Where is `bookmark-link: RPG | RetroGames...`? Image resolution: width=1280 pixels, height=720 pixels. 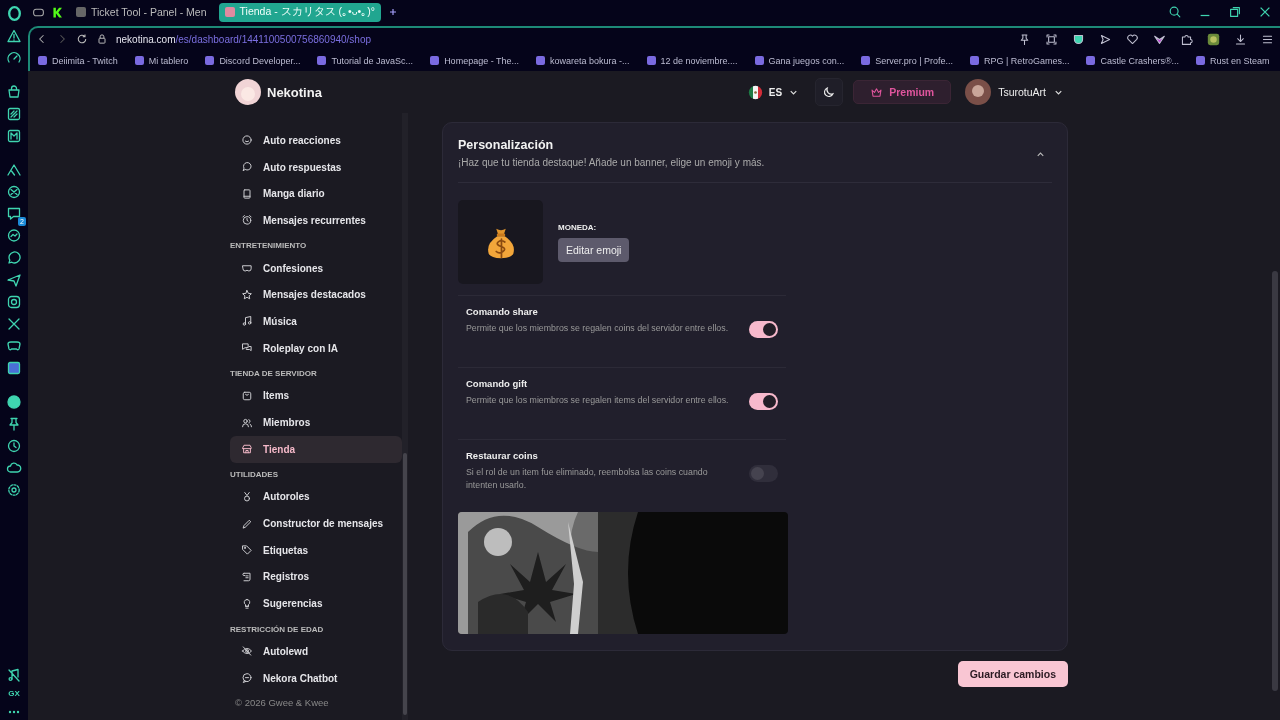
bookmark-link: RPG | RetroGames... is located at coordinates (1020, 60).